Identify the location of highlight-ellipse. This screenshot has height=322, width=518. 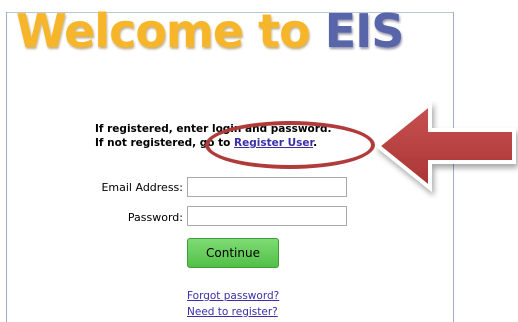
(290, 145).